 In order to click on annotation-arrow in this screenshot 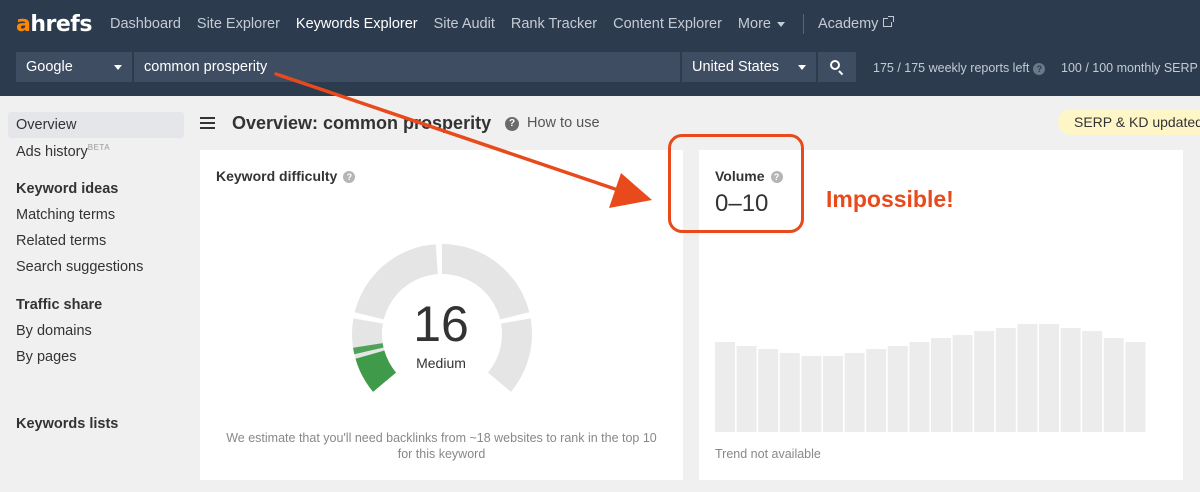, I will do `click(463, 140)`.